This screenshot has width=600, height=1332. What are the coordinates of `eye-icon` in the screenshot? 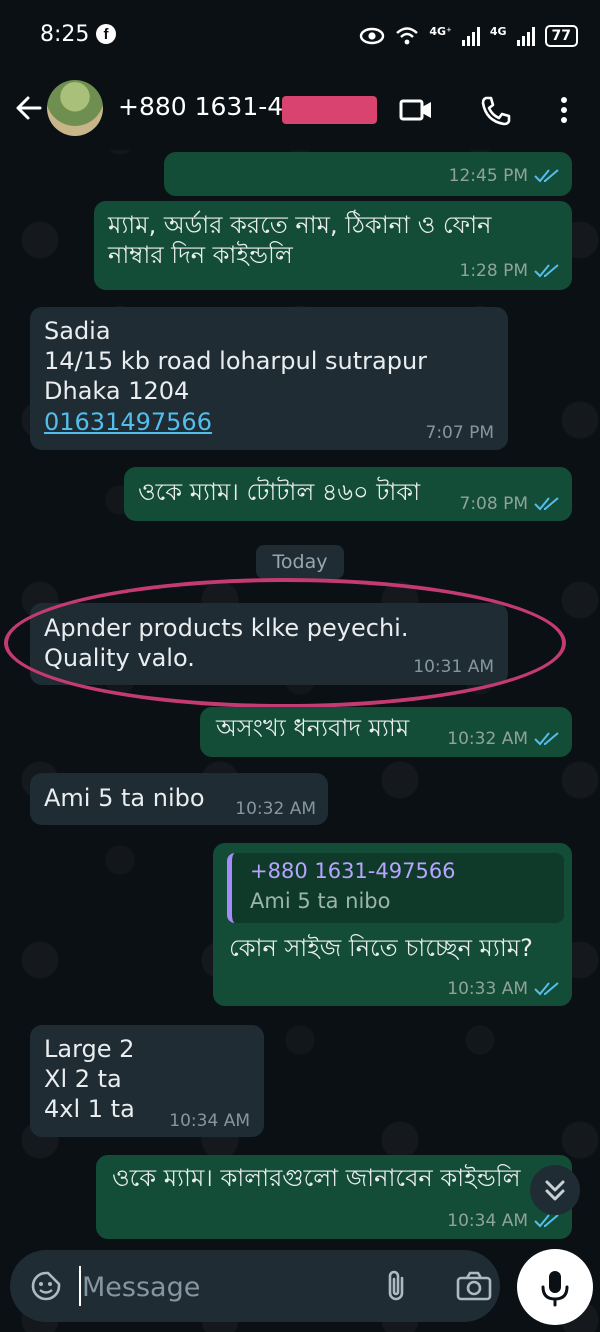 It's located at (372, 36).